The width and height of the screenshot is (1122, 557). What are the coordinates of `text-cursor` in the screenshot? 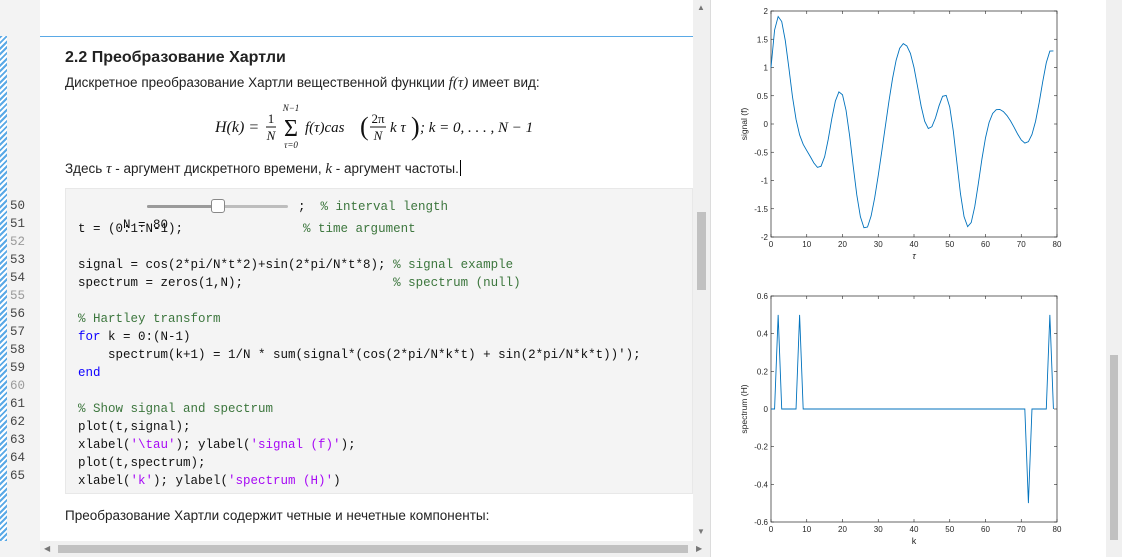 It's located at (460, 168).